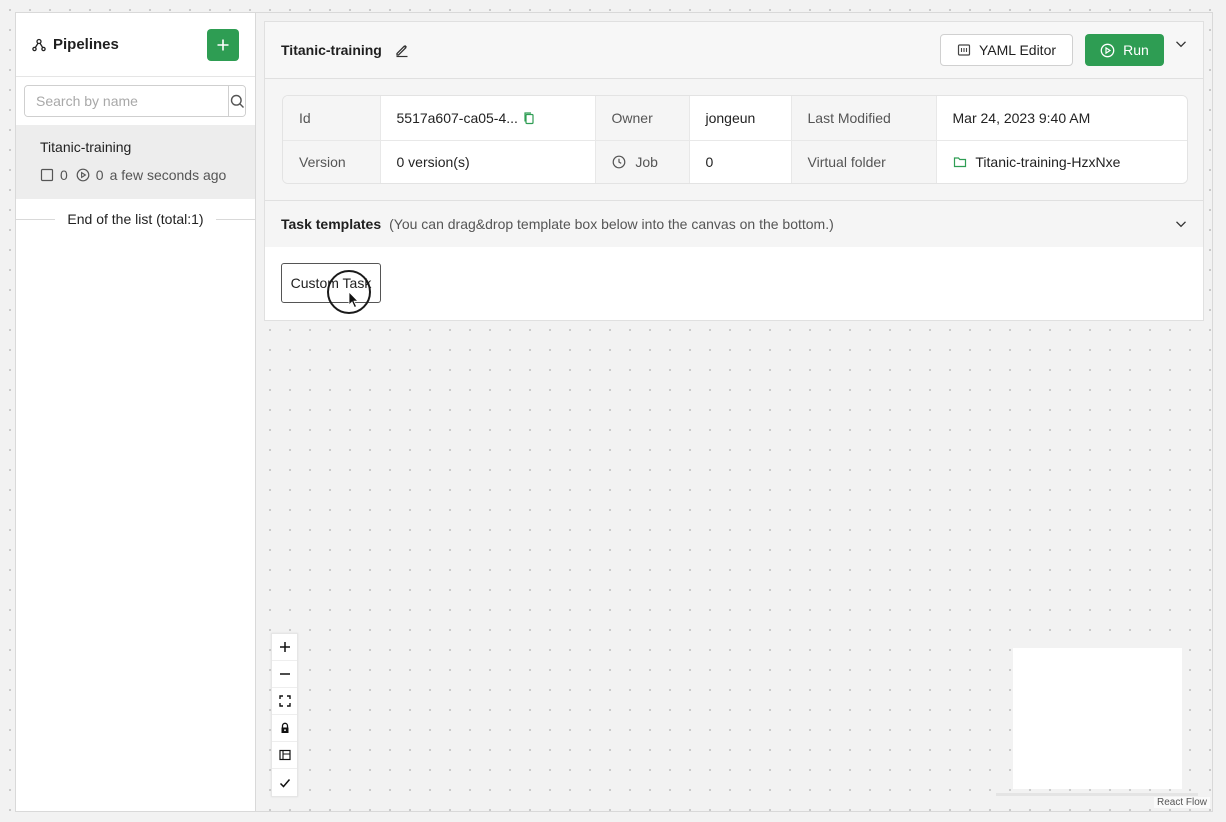  I want to click on zoom-out-button, so click(284, 674).